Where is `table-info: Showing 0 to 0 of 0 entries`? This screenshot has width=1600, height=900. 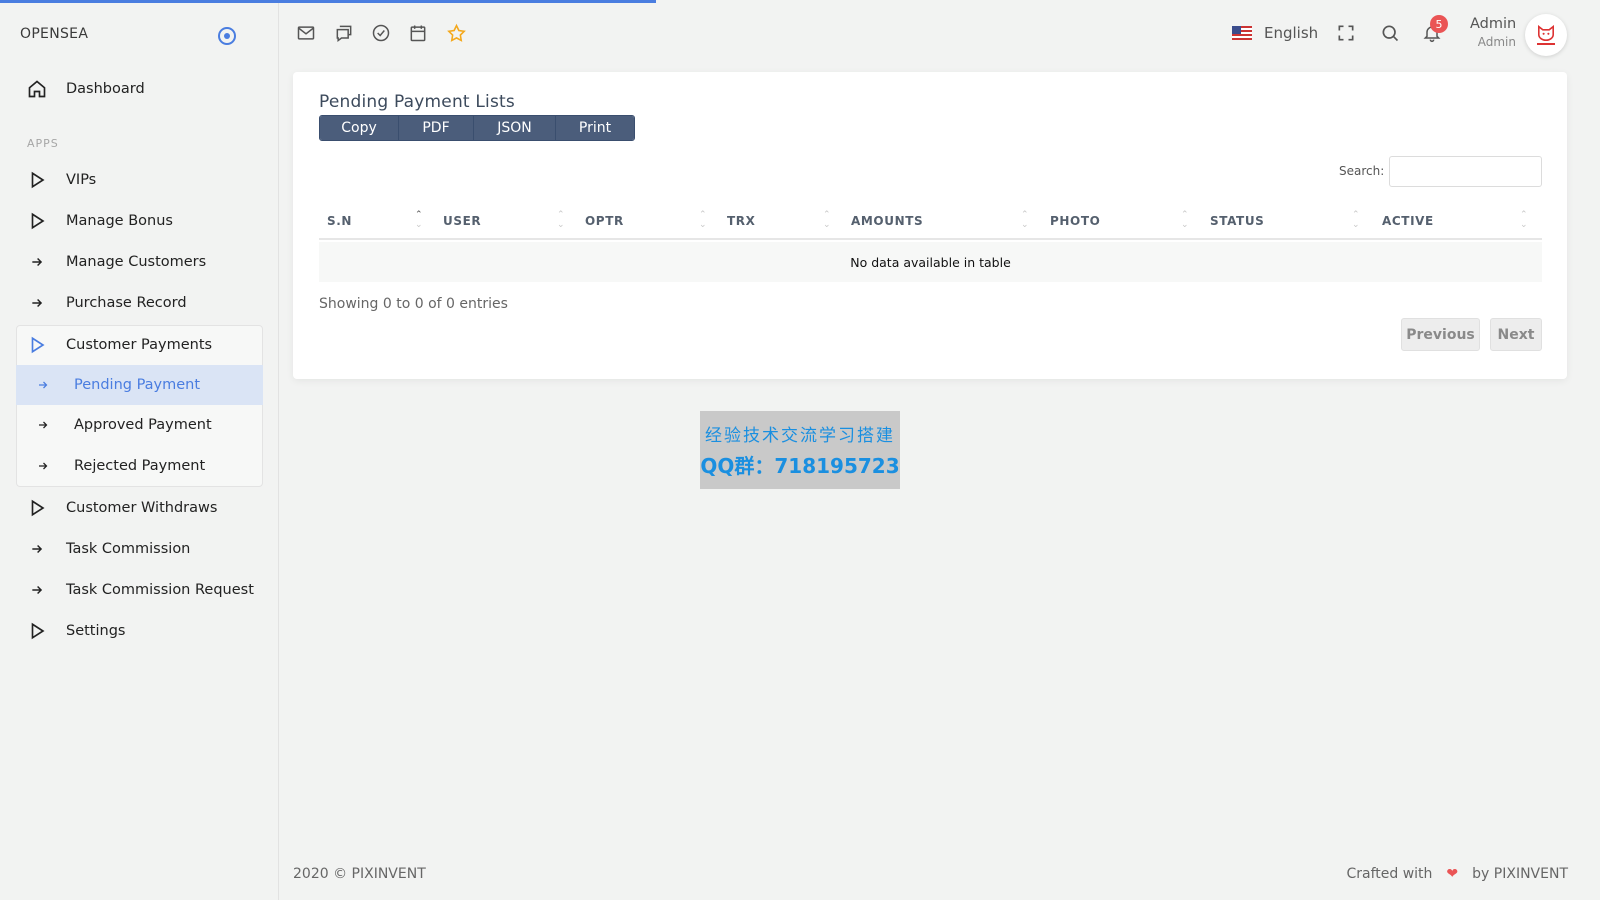 table-info: Showing 0 to 0 of 0 entries is located at coordinates (413, 304).